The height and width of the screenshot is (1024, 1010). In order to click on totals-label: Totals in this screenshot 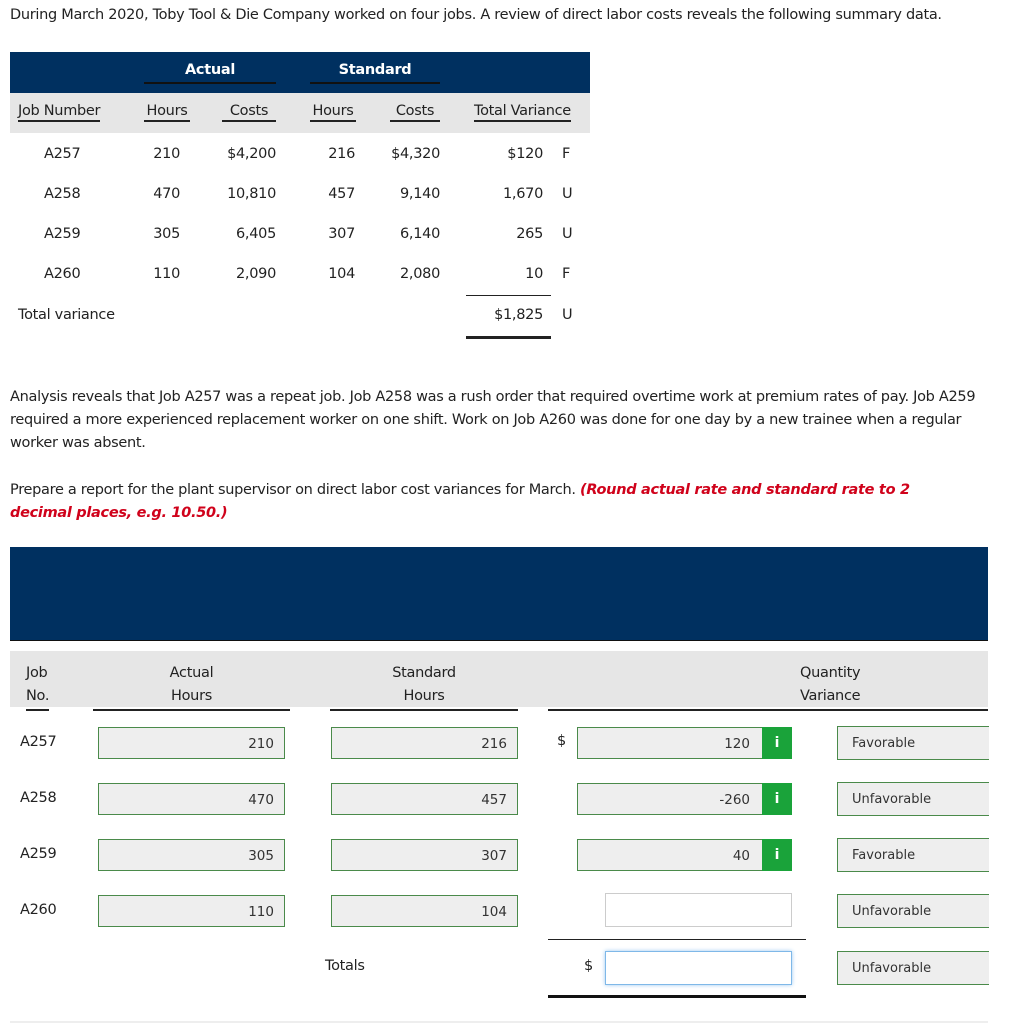, I will do `click(345, 966)`.